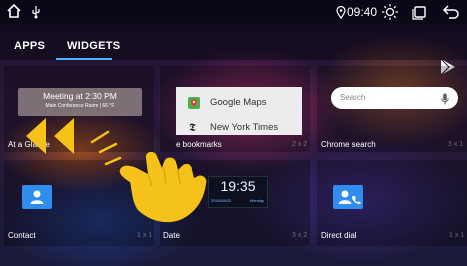 Image resolution: width=467 pixels, height=266 pixels. Describe the element at coordinates (356, 200) in the screenshot. I see `phone-icon` at that location.